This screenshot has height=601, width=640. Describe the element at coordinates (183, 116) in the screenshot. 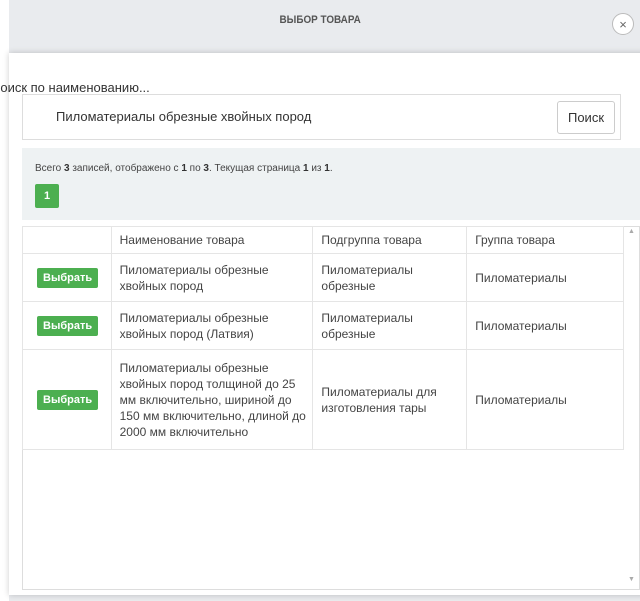

I see `search-input-value: Пиломатериалы обрезные хвойных пород` at that location.